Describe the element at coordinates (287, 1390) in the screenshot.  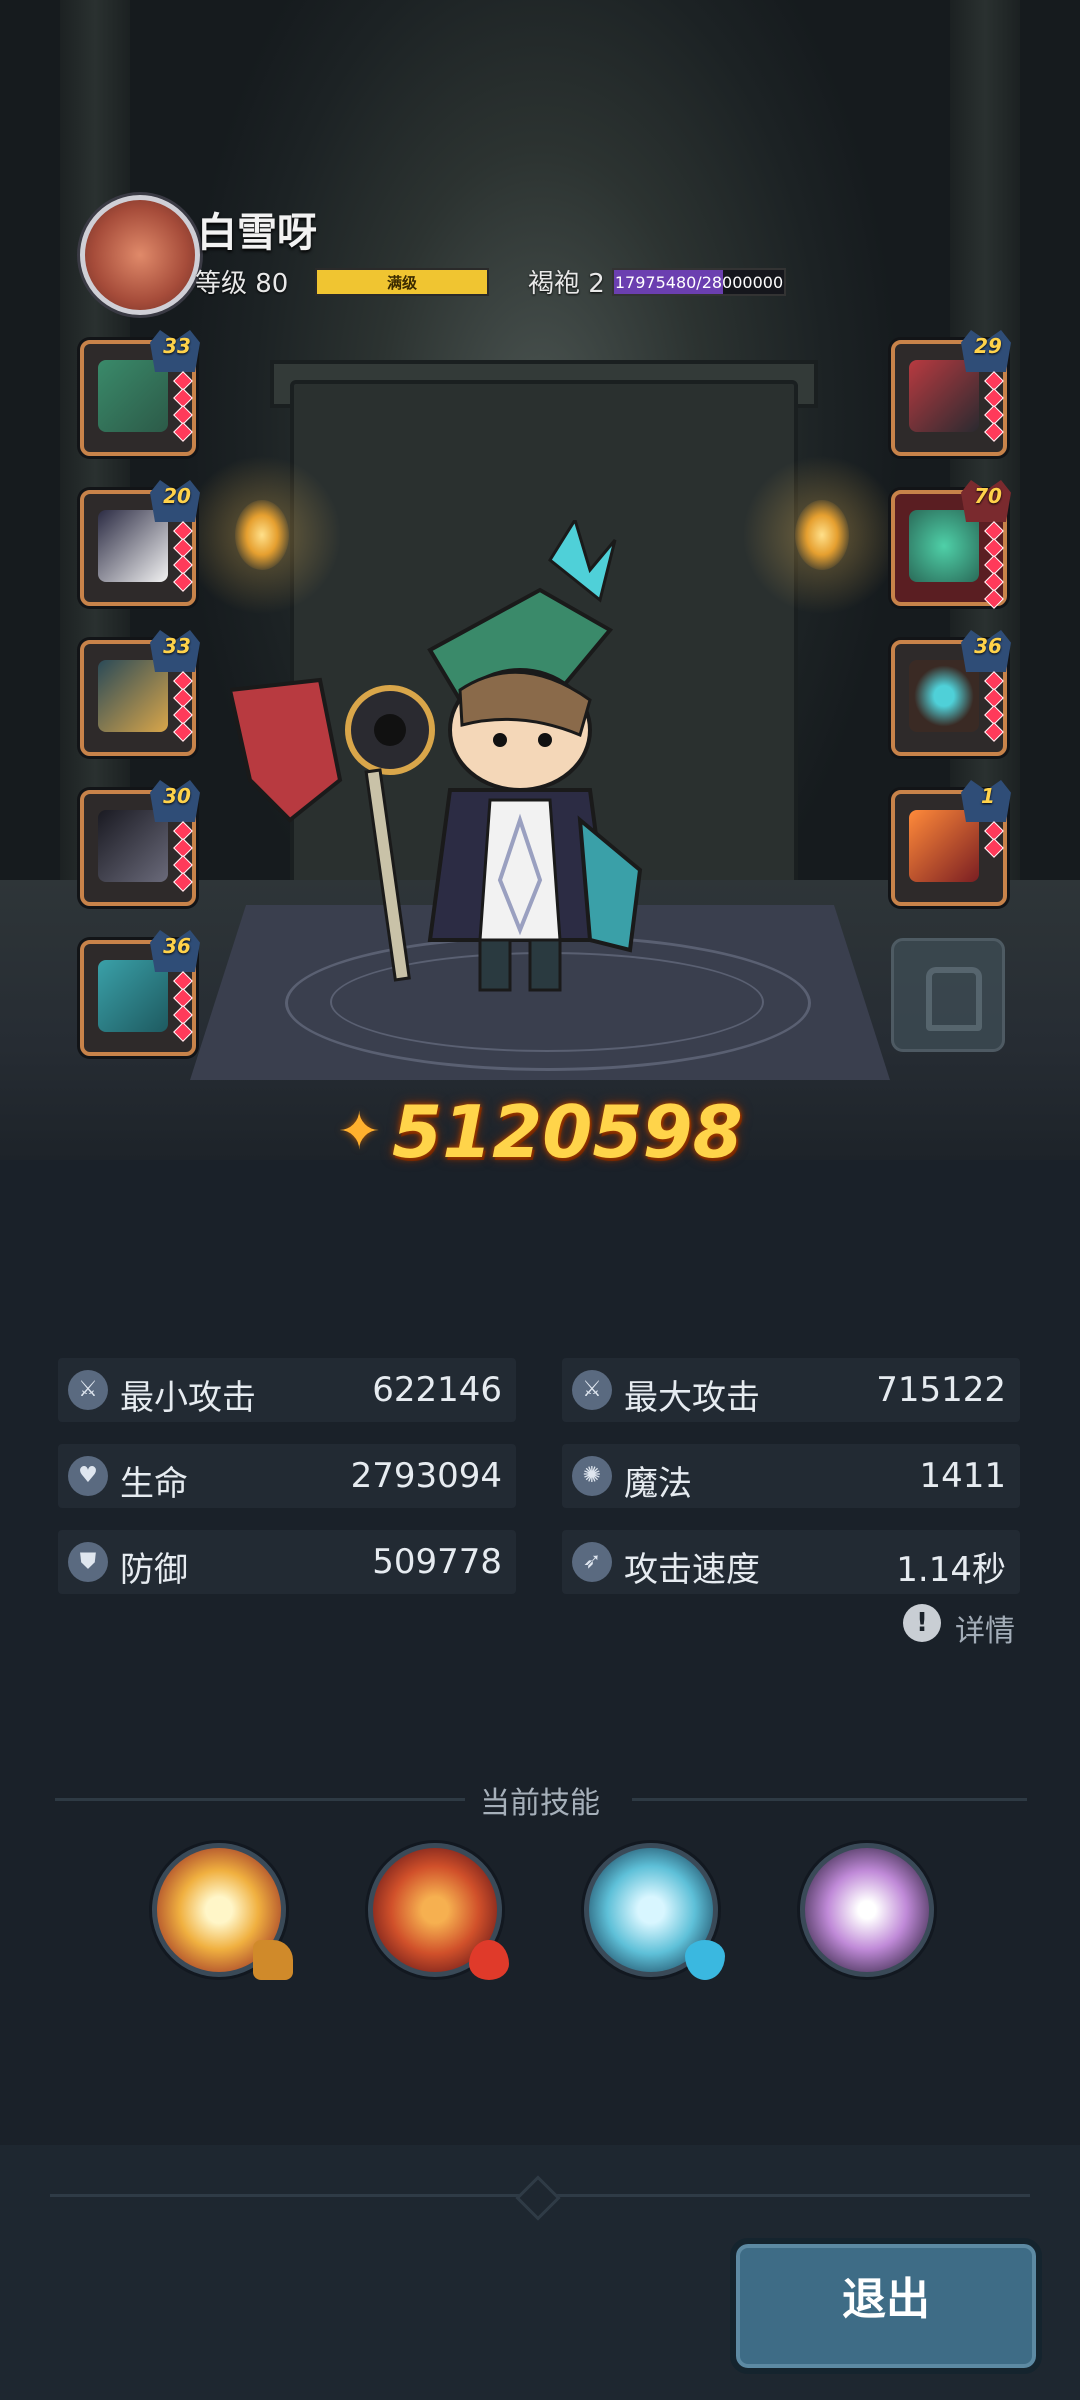
I see `stat-min-attack: ⚔ 最小攻击 622146` at that location.